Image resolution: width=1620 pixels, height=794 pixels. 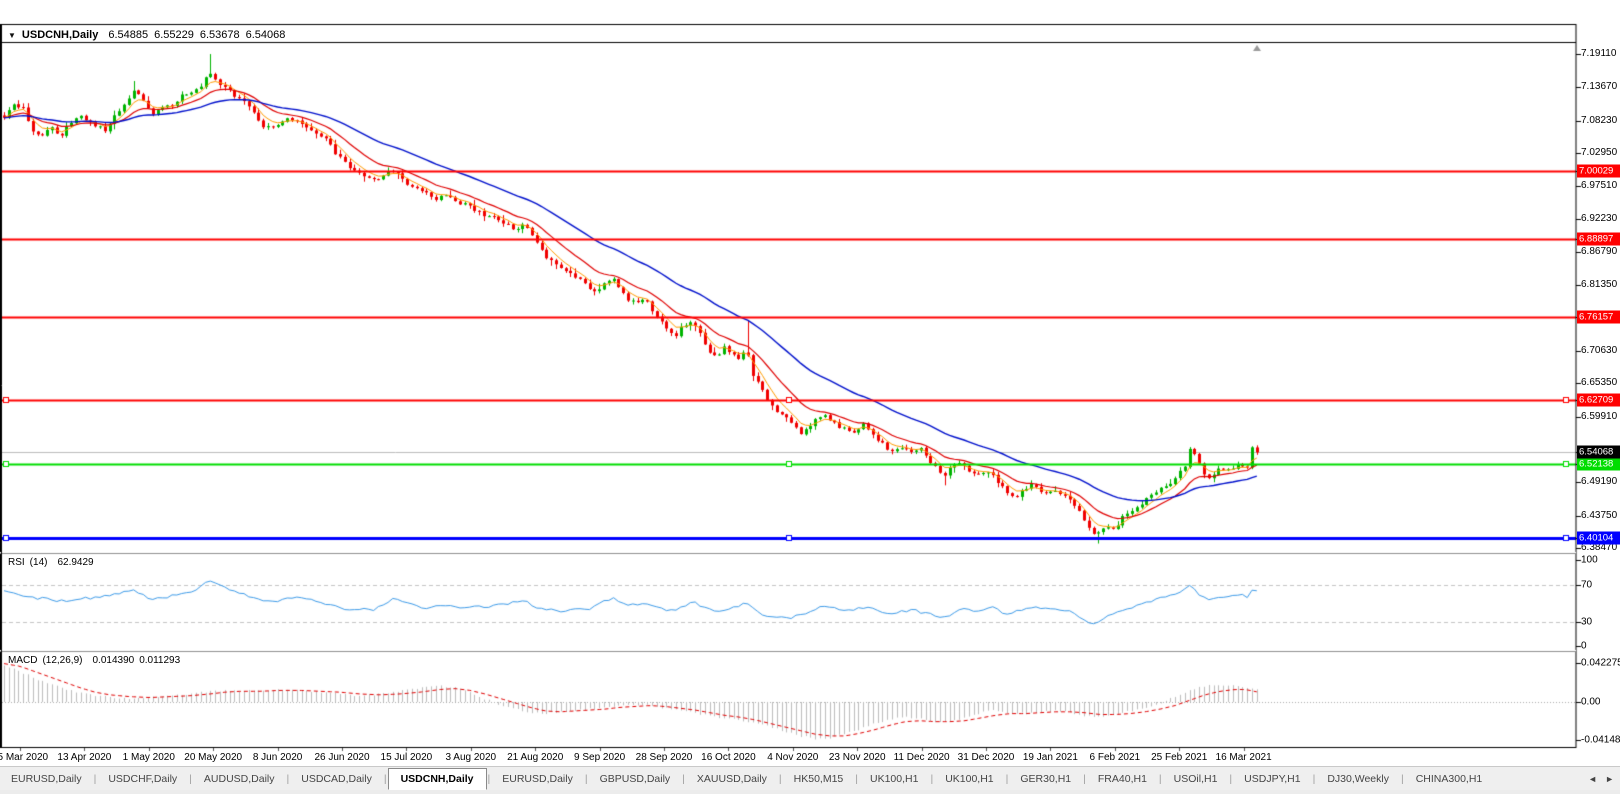 I want to click on date-axis-label: 31 Dec 2020, so click(x=986, y=757).